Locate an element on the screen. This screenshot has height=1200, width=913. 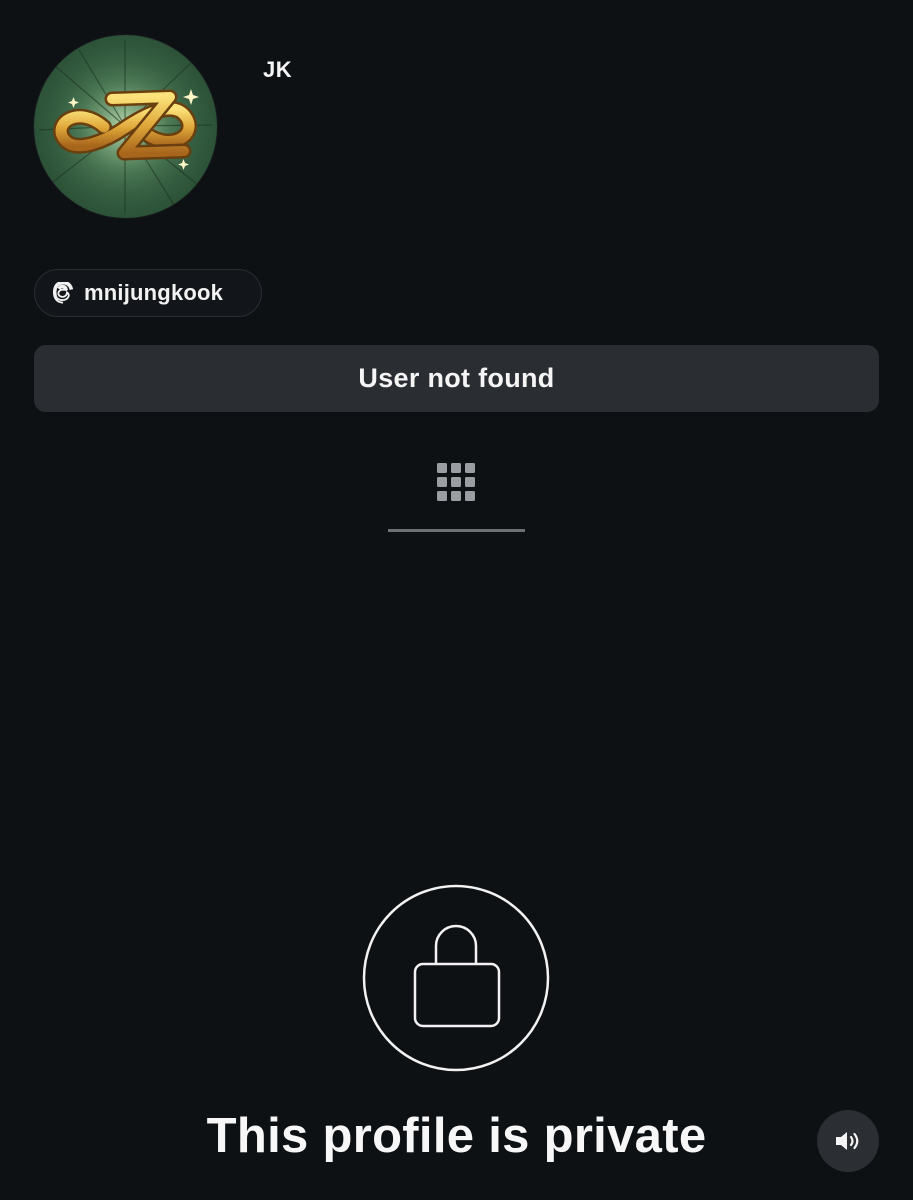
threads-handle-badge: mnijungkook is located at coordinates (148, 293).